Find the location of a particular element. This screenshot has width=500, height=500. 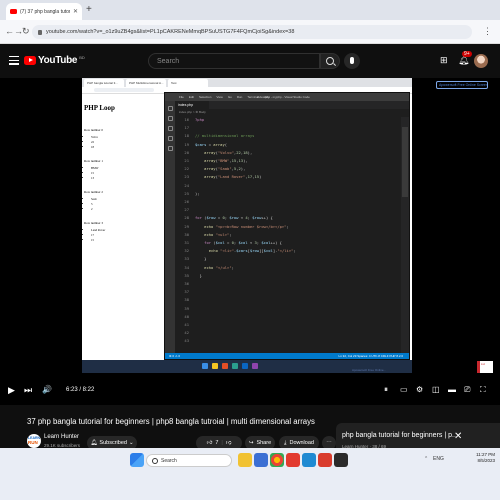

thumbs-up-icon: 👍︎ is located at coordinates (209, 443).